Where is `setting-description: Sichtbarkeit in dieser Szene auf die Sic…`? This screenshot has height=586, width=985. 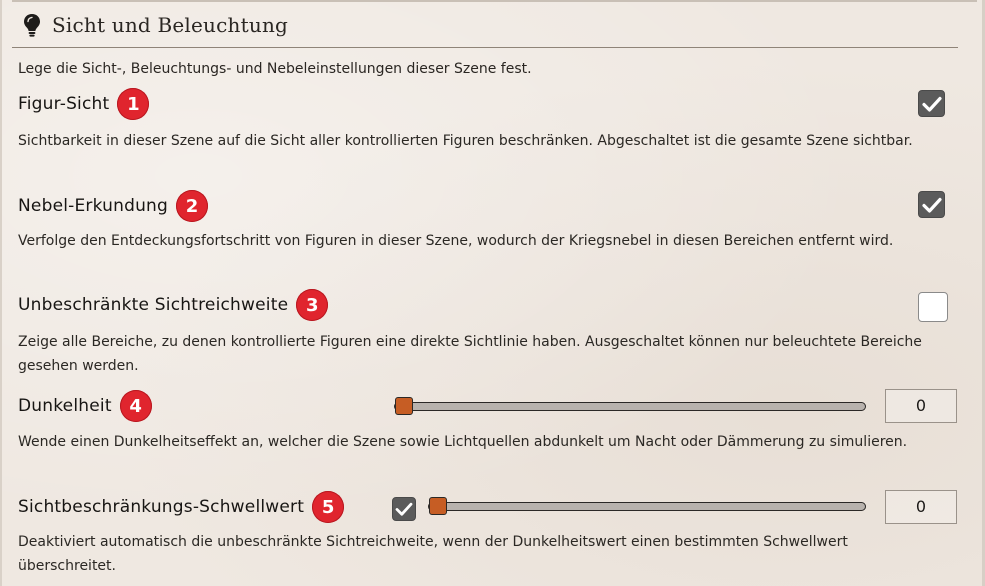
setting-description: Sichtbarkeit in dieser Szene auf die Sic… is located at coordinates (465, 141).